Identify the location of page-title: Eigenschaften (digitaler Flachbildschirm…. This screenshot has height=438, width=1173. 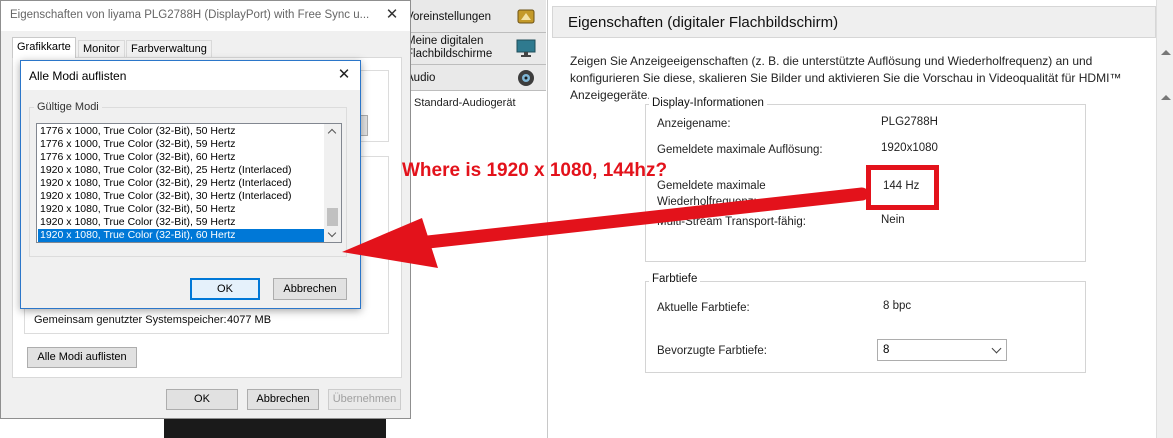
(703, 22).